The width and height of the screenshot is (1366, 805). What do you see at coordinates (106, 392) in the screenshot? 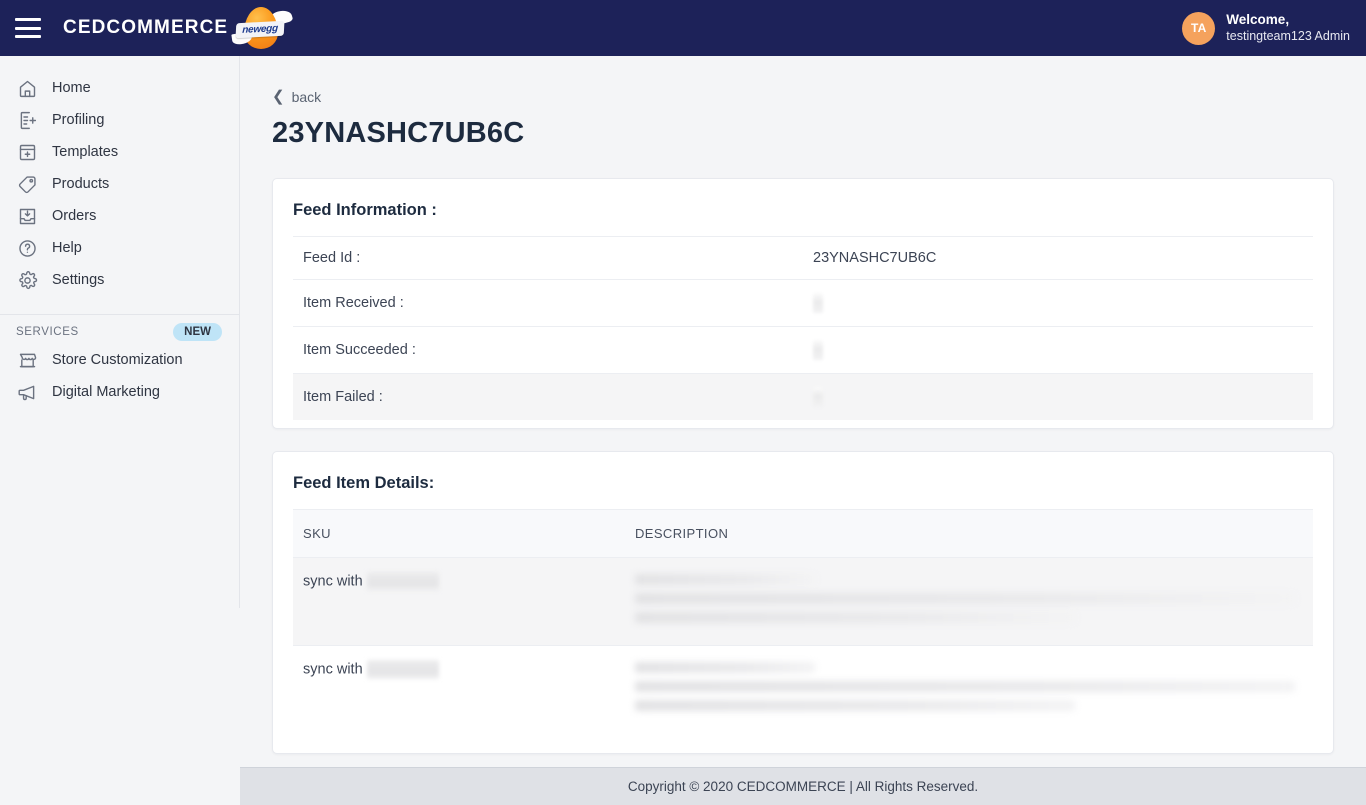
I see `sidebar-item-label: Digital Marketing` at bounding box center [106, 392].